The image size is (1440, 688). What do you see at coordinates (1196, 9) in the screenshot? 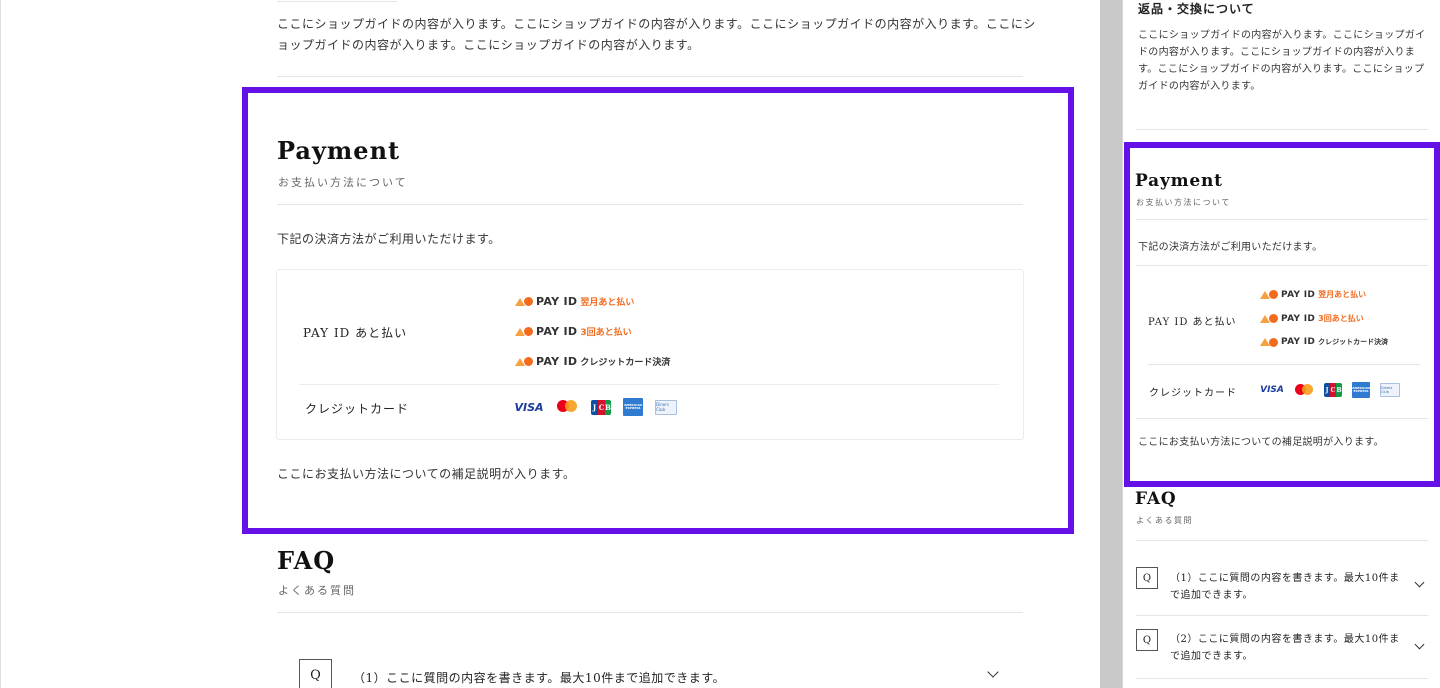
I see `return-exchange-heading: 返品・交換について` at bounding box center [1196, 9].